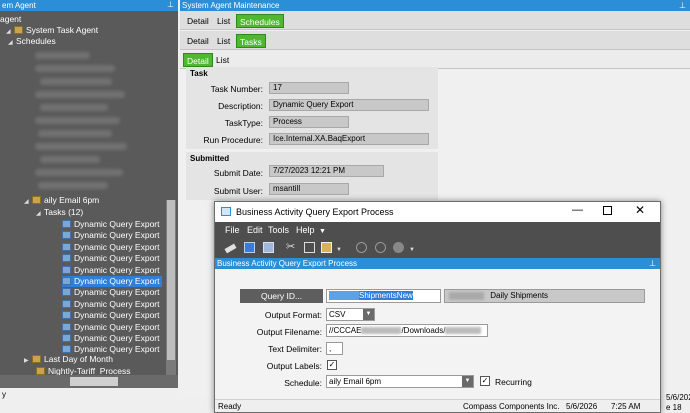 The width and height of the screenshot is (690, 413). What do you see at coordinates (295, 349) in the screenshot?
I see `text-delimiter-label: Text Delimiter:` at bounding box center [295, 349].